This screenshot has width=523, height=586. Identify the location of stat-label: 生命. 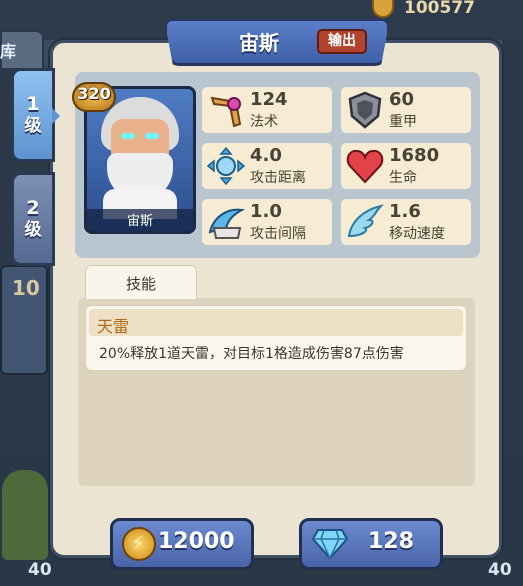
(403, 178).